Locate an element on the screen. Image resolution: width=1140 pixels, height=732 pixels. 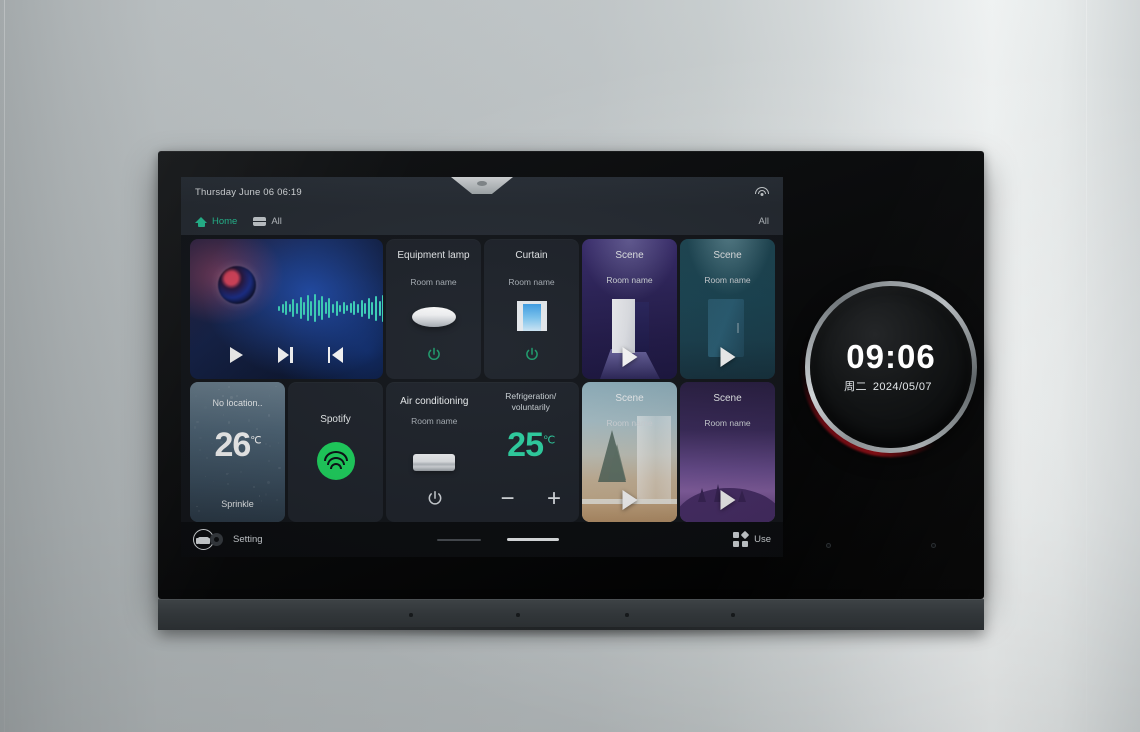
equipment-lamp-tile: Equipment lamp Room name is located at coordinates (433, 309).